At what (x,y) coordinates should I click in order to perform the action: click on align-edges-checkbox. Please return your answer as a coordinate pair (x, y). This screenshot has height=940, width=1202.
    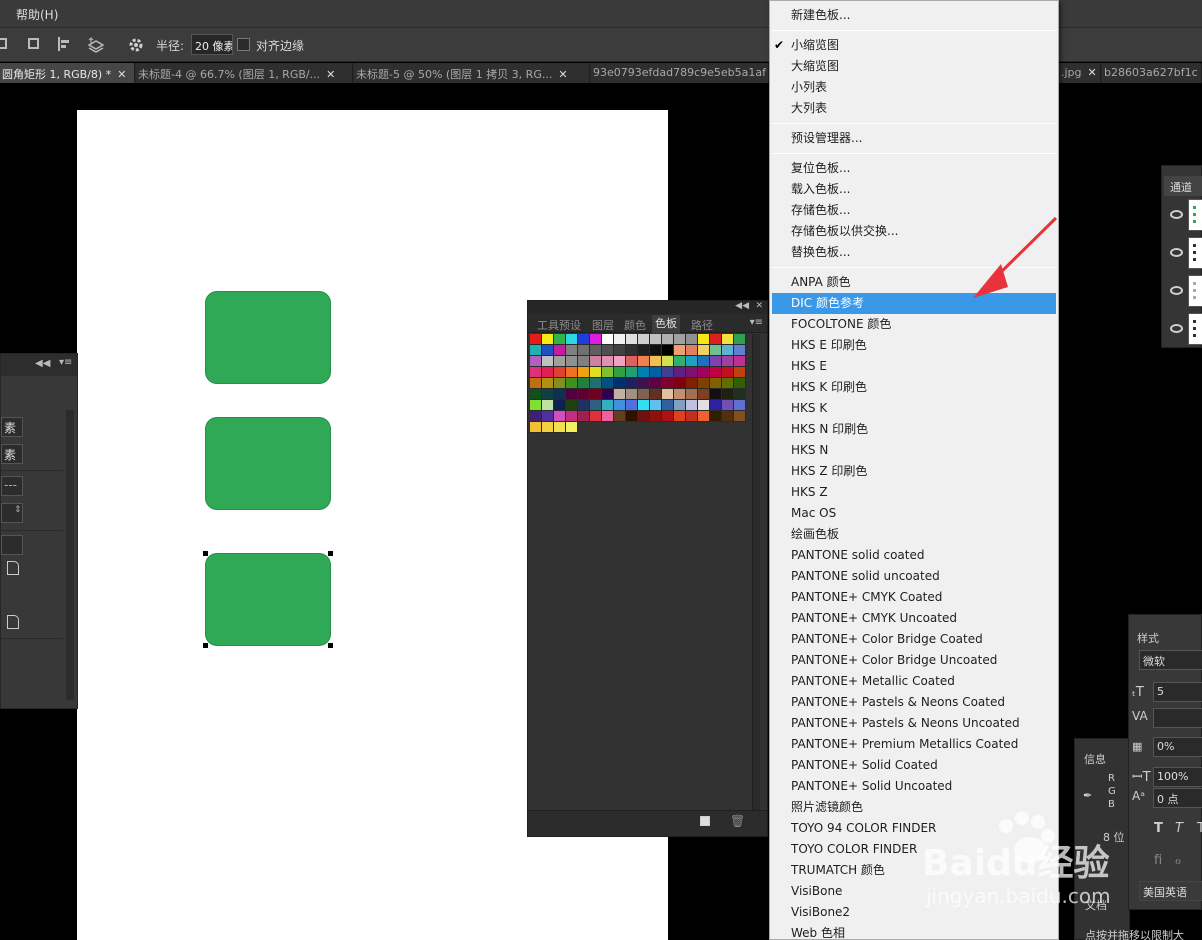
    Looking at the image, I should click on (243, 44).